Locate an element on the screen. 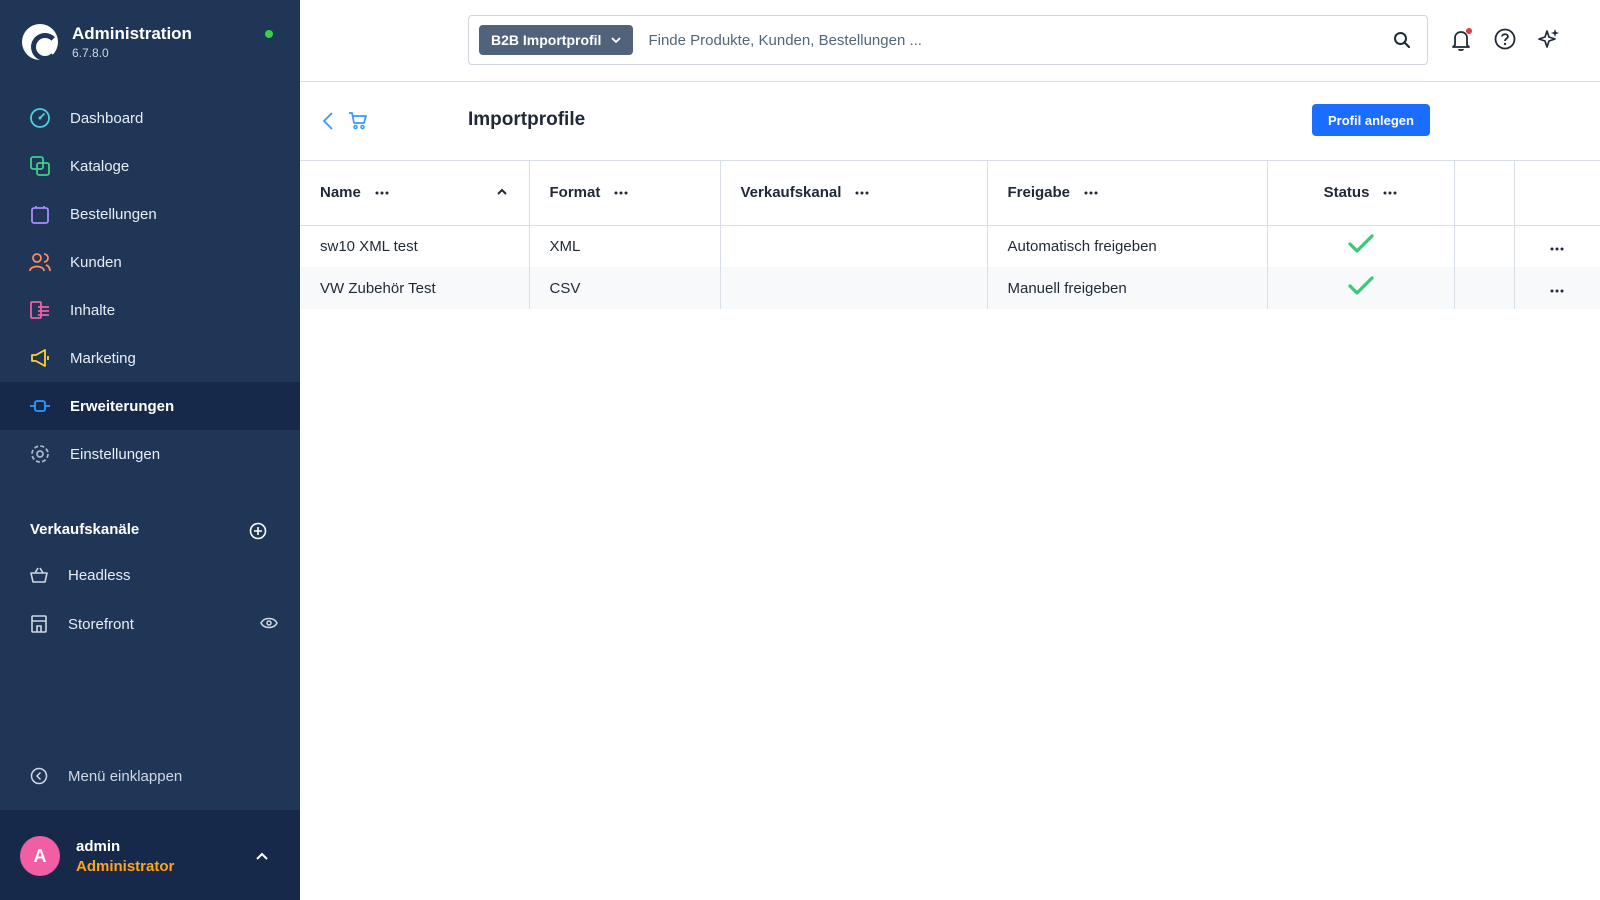  column-header-spacer is located at coordinates (1484, 193).